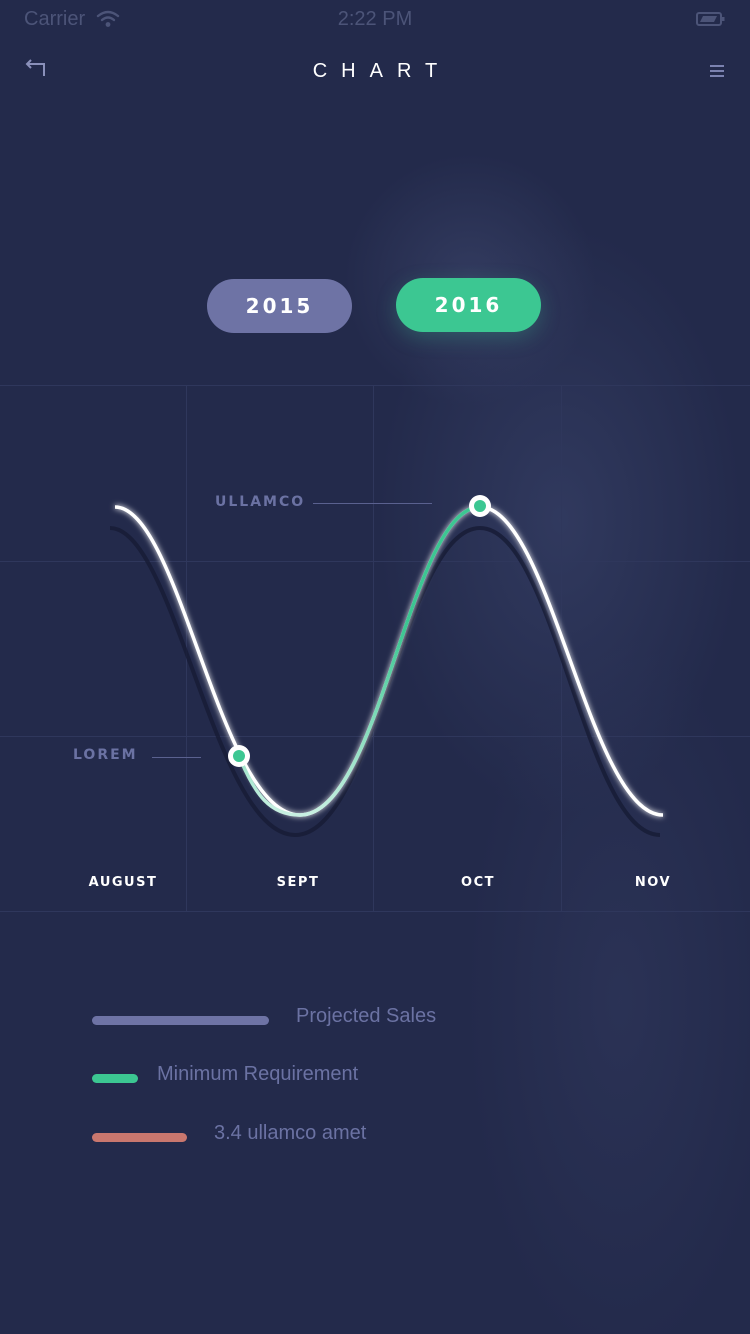  I want to click on point-oct, so click(480, 506).